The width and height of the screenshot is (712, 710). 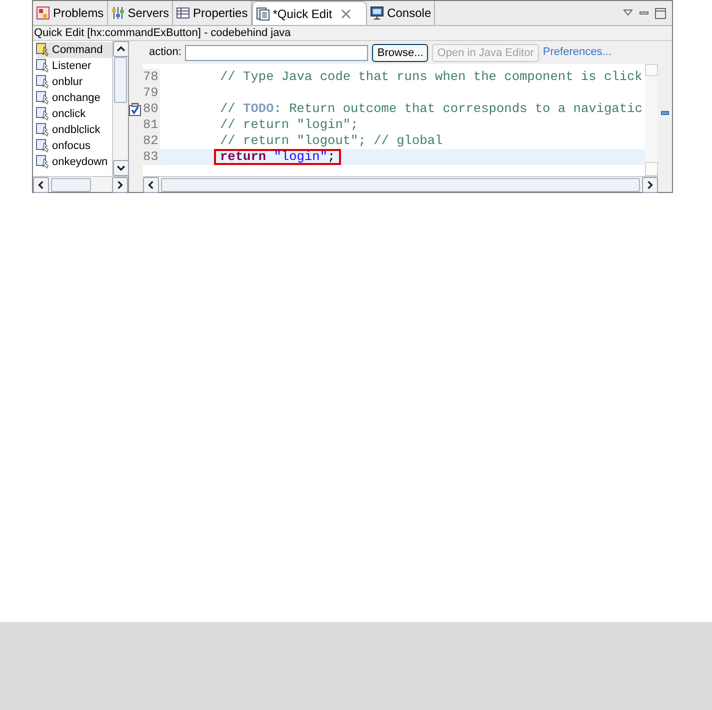 What do you see at coordinates (74, 114) in the screenshot?
I see `event-item: onclick` at bounding box center [74, 114].